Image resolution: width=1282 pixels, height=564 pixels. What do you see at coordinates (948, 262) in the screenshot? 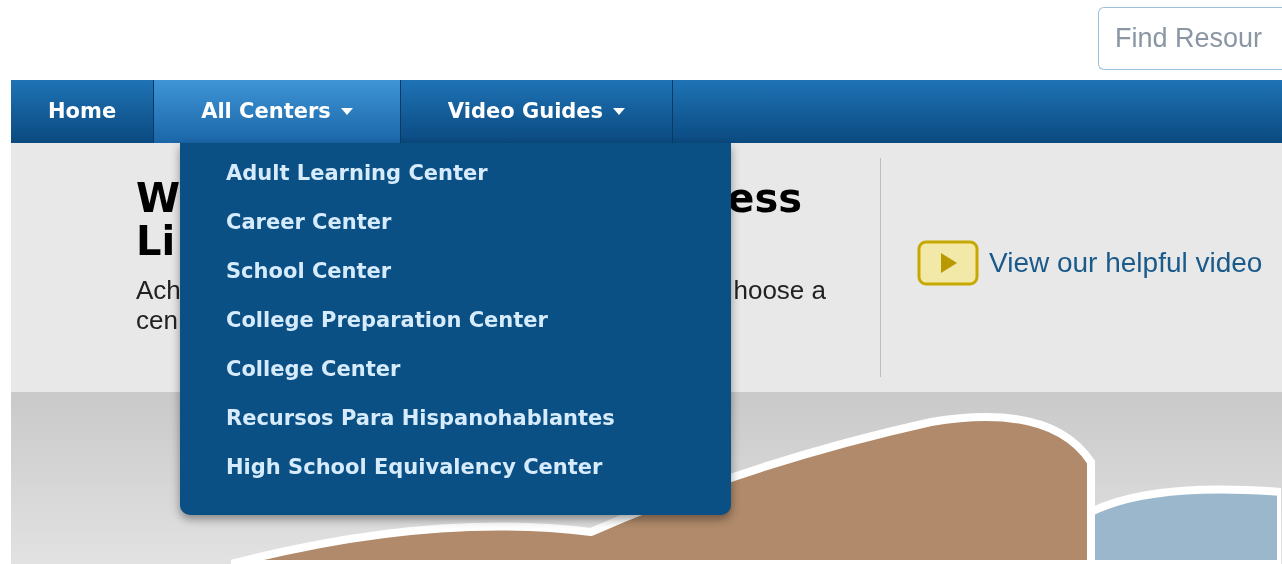
I see `play-icon` at bounding box center [948, 262].